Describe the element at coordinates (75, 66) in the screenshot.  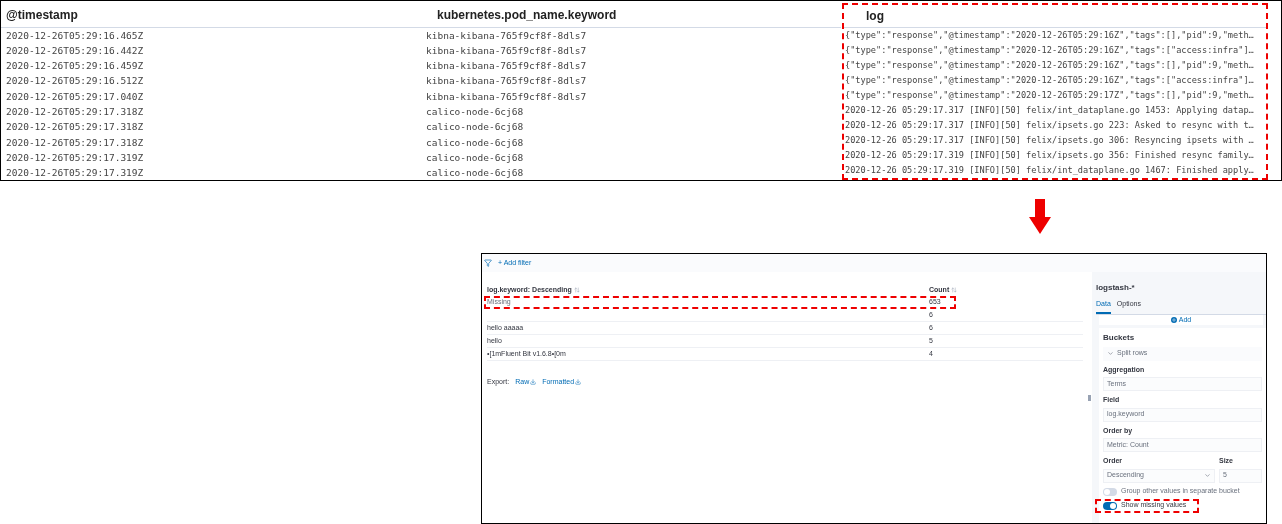
I see `table-cell: 2020-12-26T05:29:16.459Z` at that location.